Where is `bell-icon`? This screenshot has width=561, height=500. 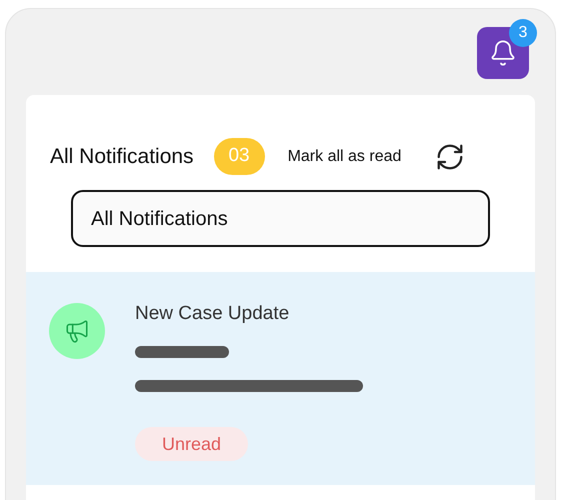 bell-icon is located at coordinates (503, 53).